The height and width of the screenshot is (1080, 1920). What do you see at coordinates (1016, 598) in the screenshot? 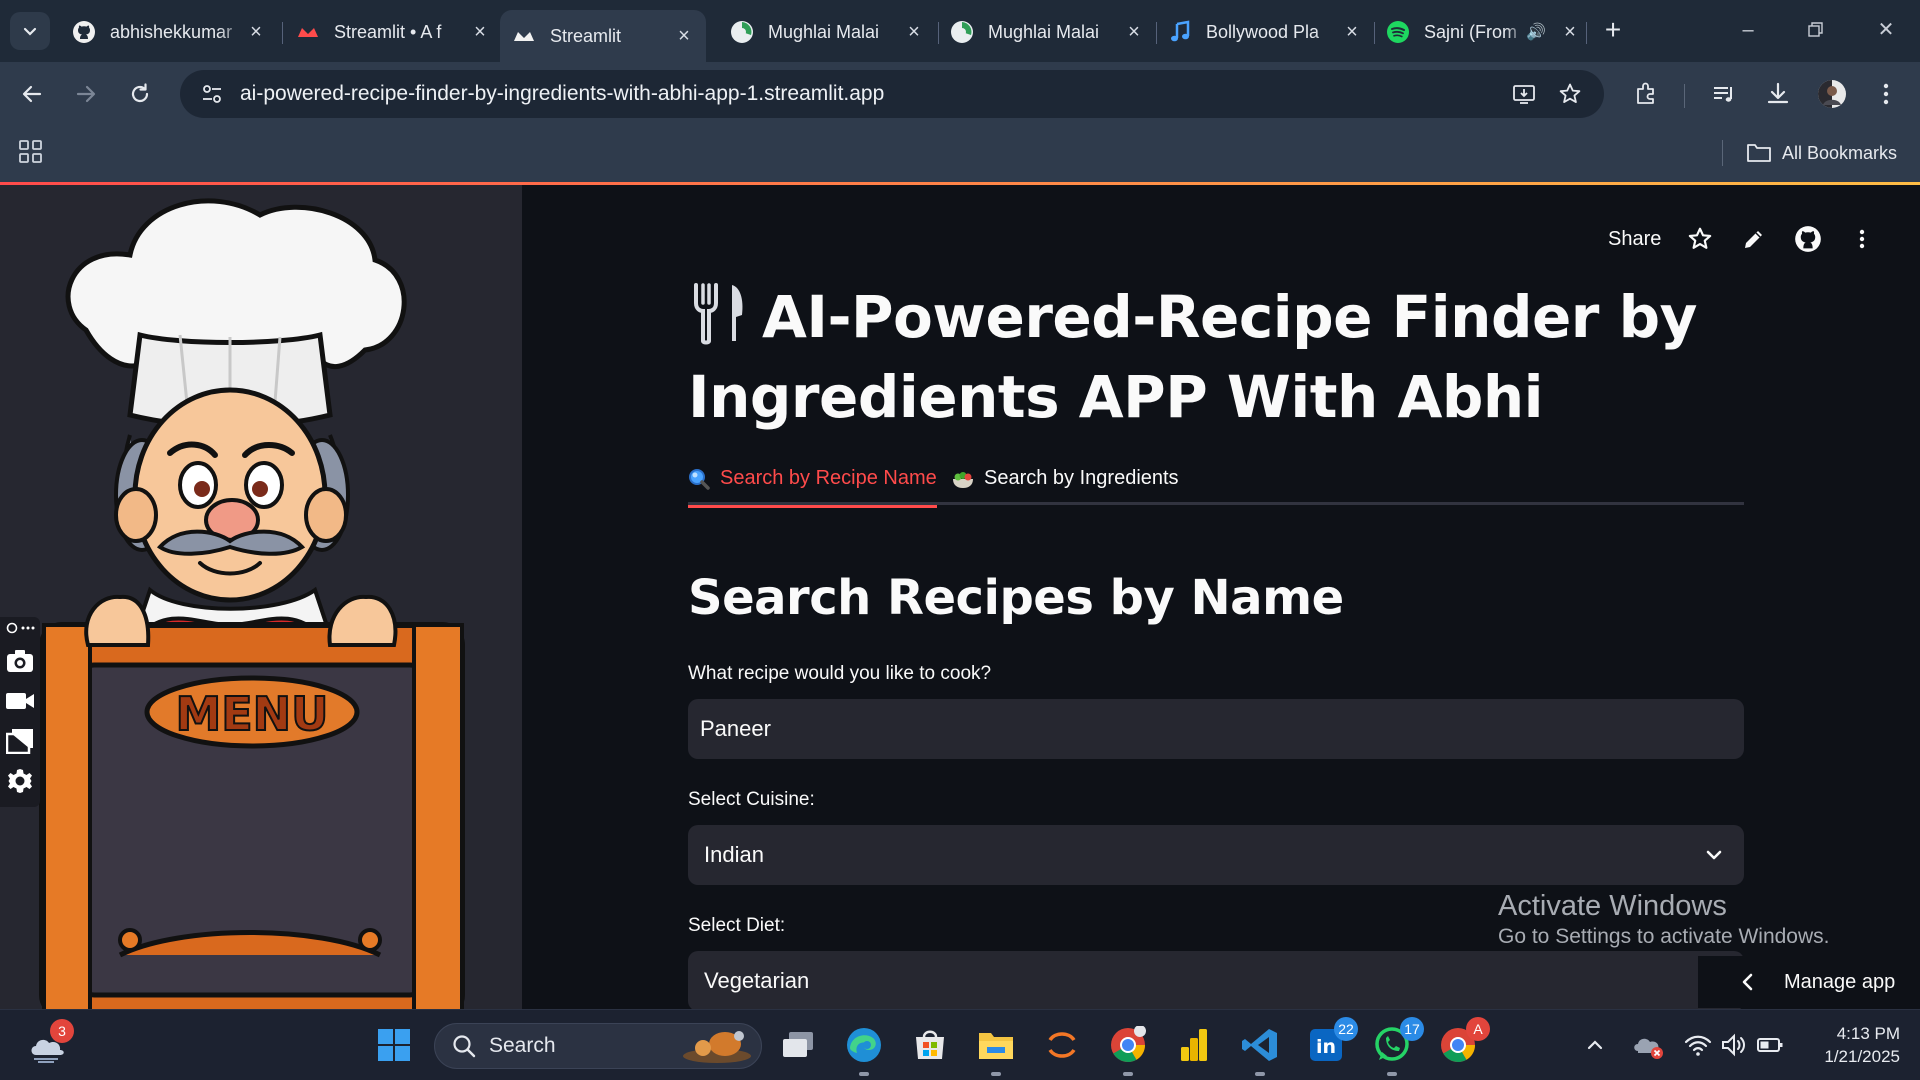
I see `section-heading: Search Recipes by Name` at bounding box center [1016, 598].